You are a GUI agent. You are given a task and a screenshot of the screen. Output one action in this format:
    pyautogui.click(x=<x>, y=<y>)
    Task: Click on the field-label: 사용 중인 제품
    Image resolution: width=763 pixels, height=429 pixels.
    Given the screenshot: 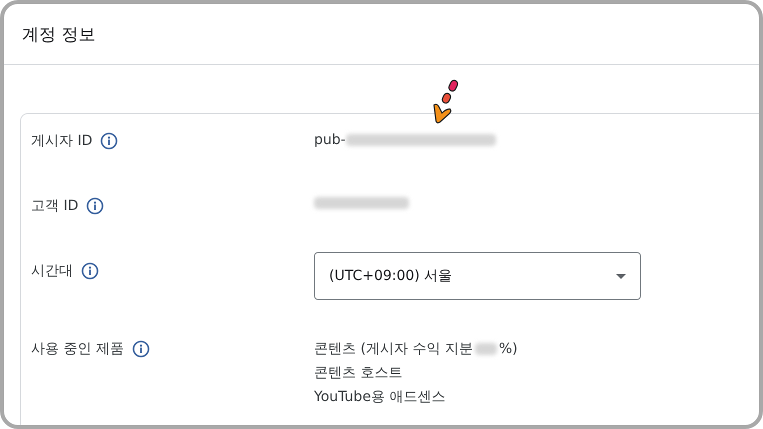 What is the action you would take?
    pyautogui.click(x=77, y=349)
    